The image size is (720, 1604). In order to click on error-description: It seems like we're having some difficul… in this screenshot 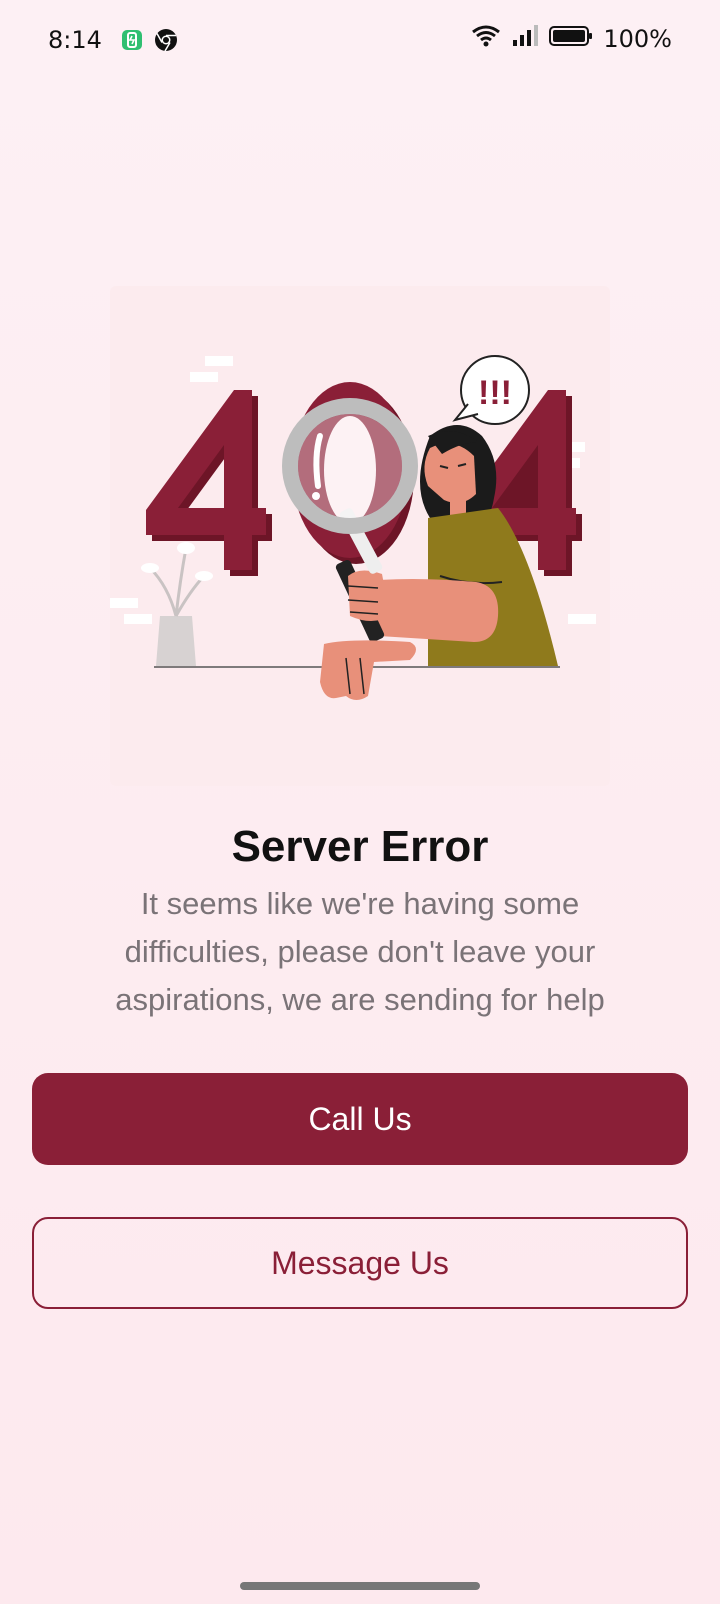, I will do `click(360, 951)`.